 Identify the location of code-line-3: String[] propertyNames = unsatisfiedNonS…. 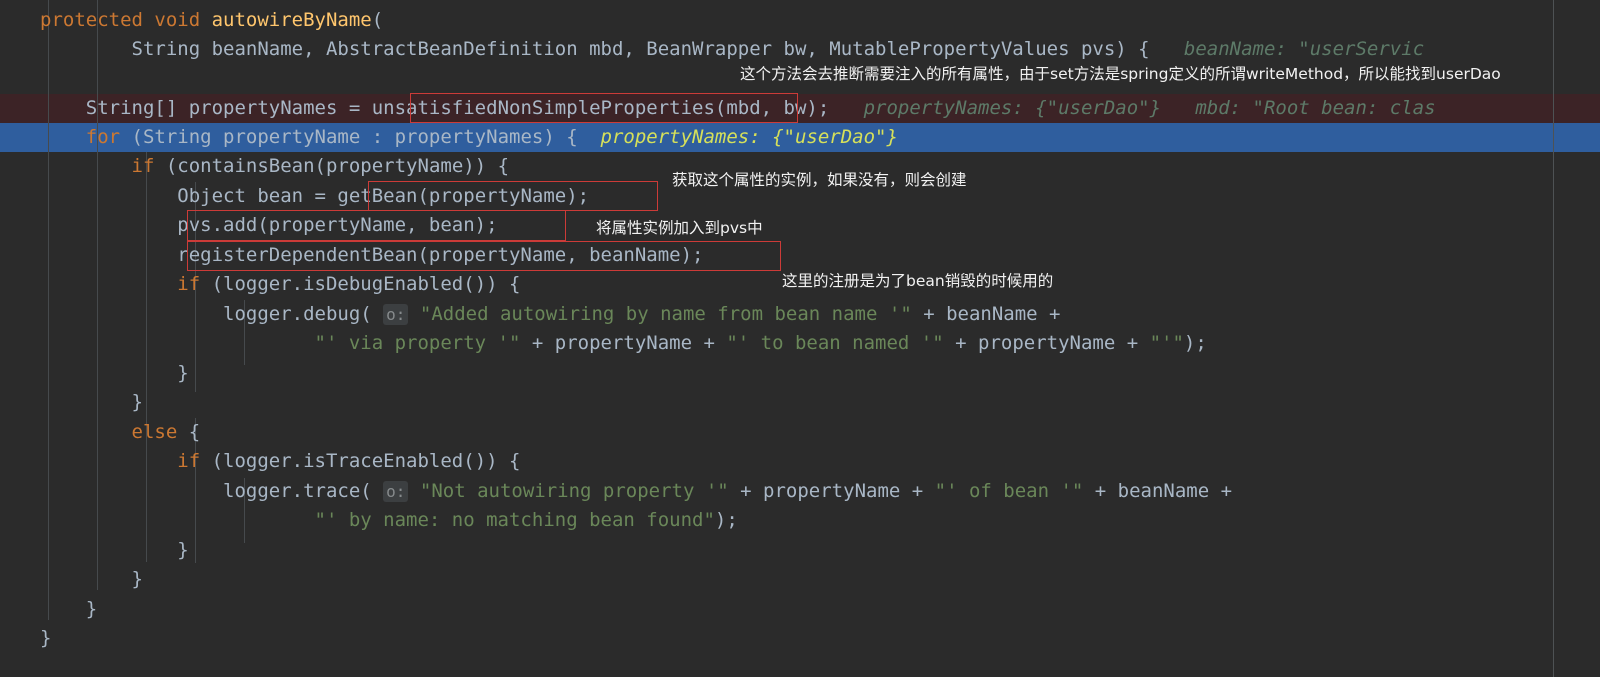
(738, 108).